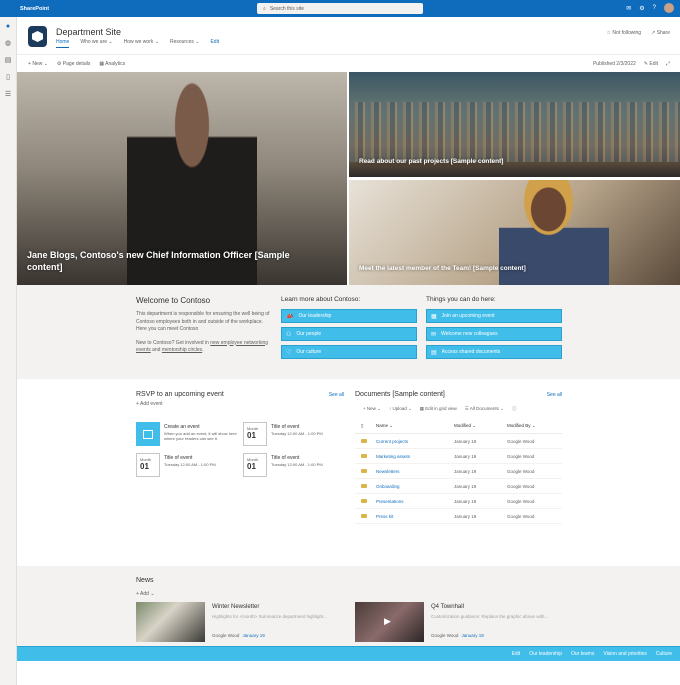  Describe the element at coordinates (8, 44) in the screenshot. I see `globe-icon: ◍` at that location.